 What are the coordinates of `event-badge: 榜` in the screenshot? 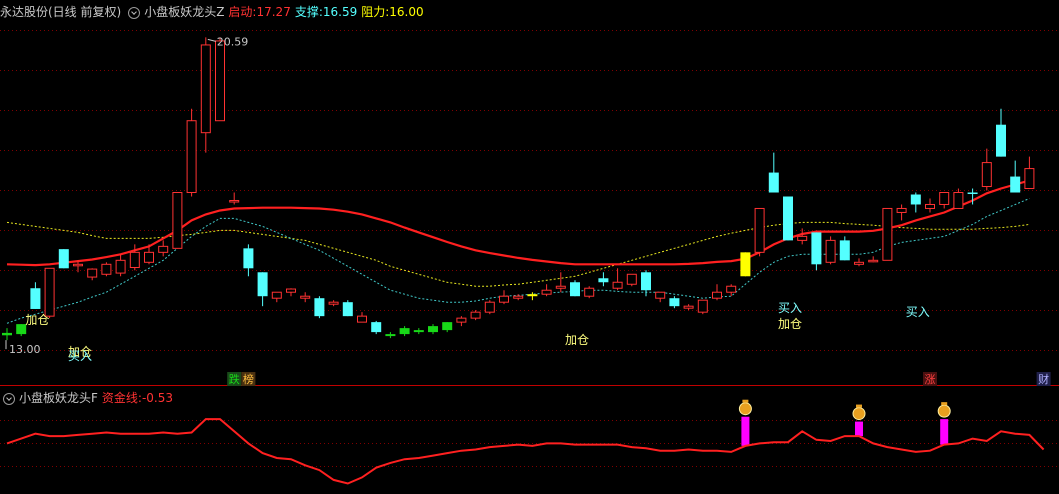 It's located at (248, 379).